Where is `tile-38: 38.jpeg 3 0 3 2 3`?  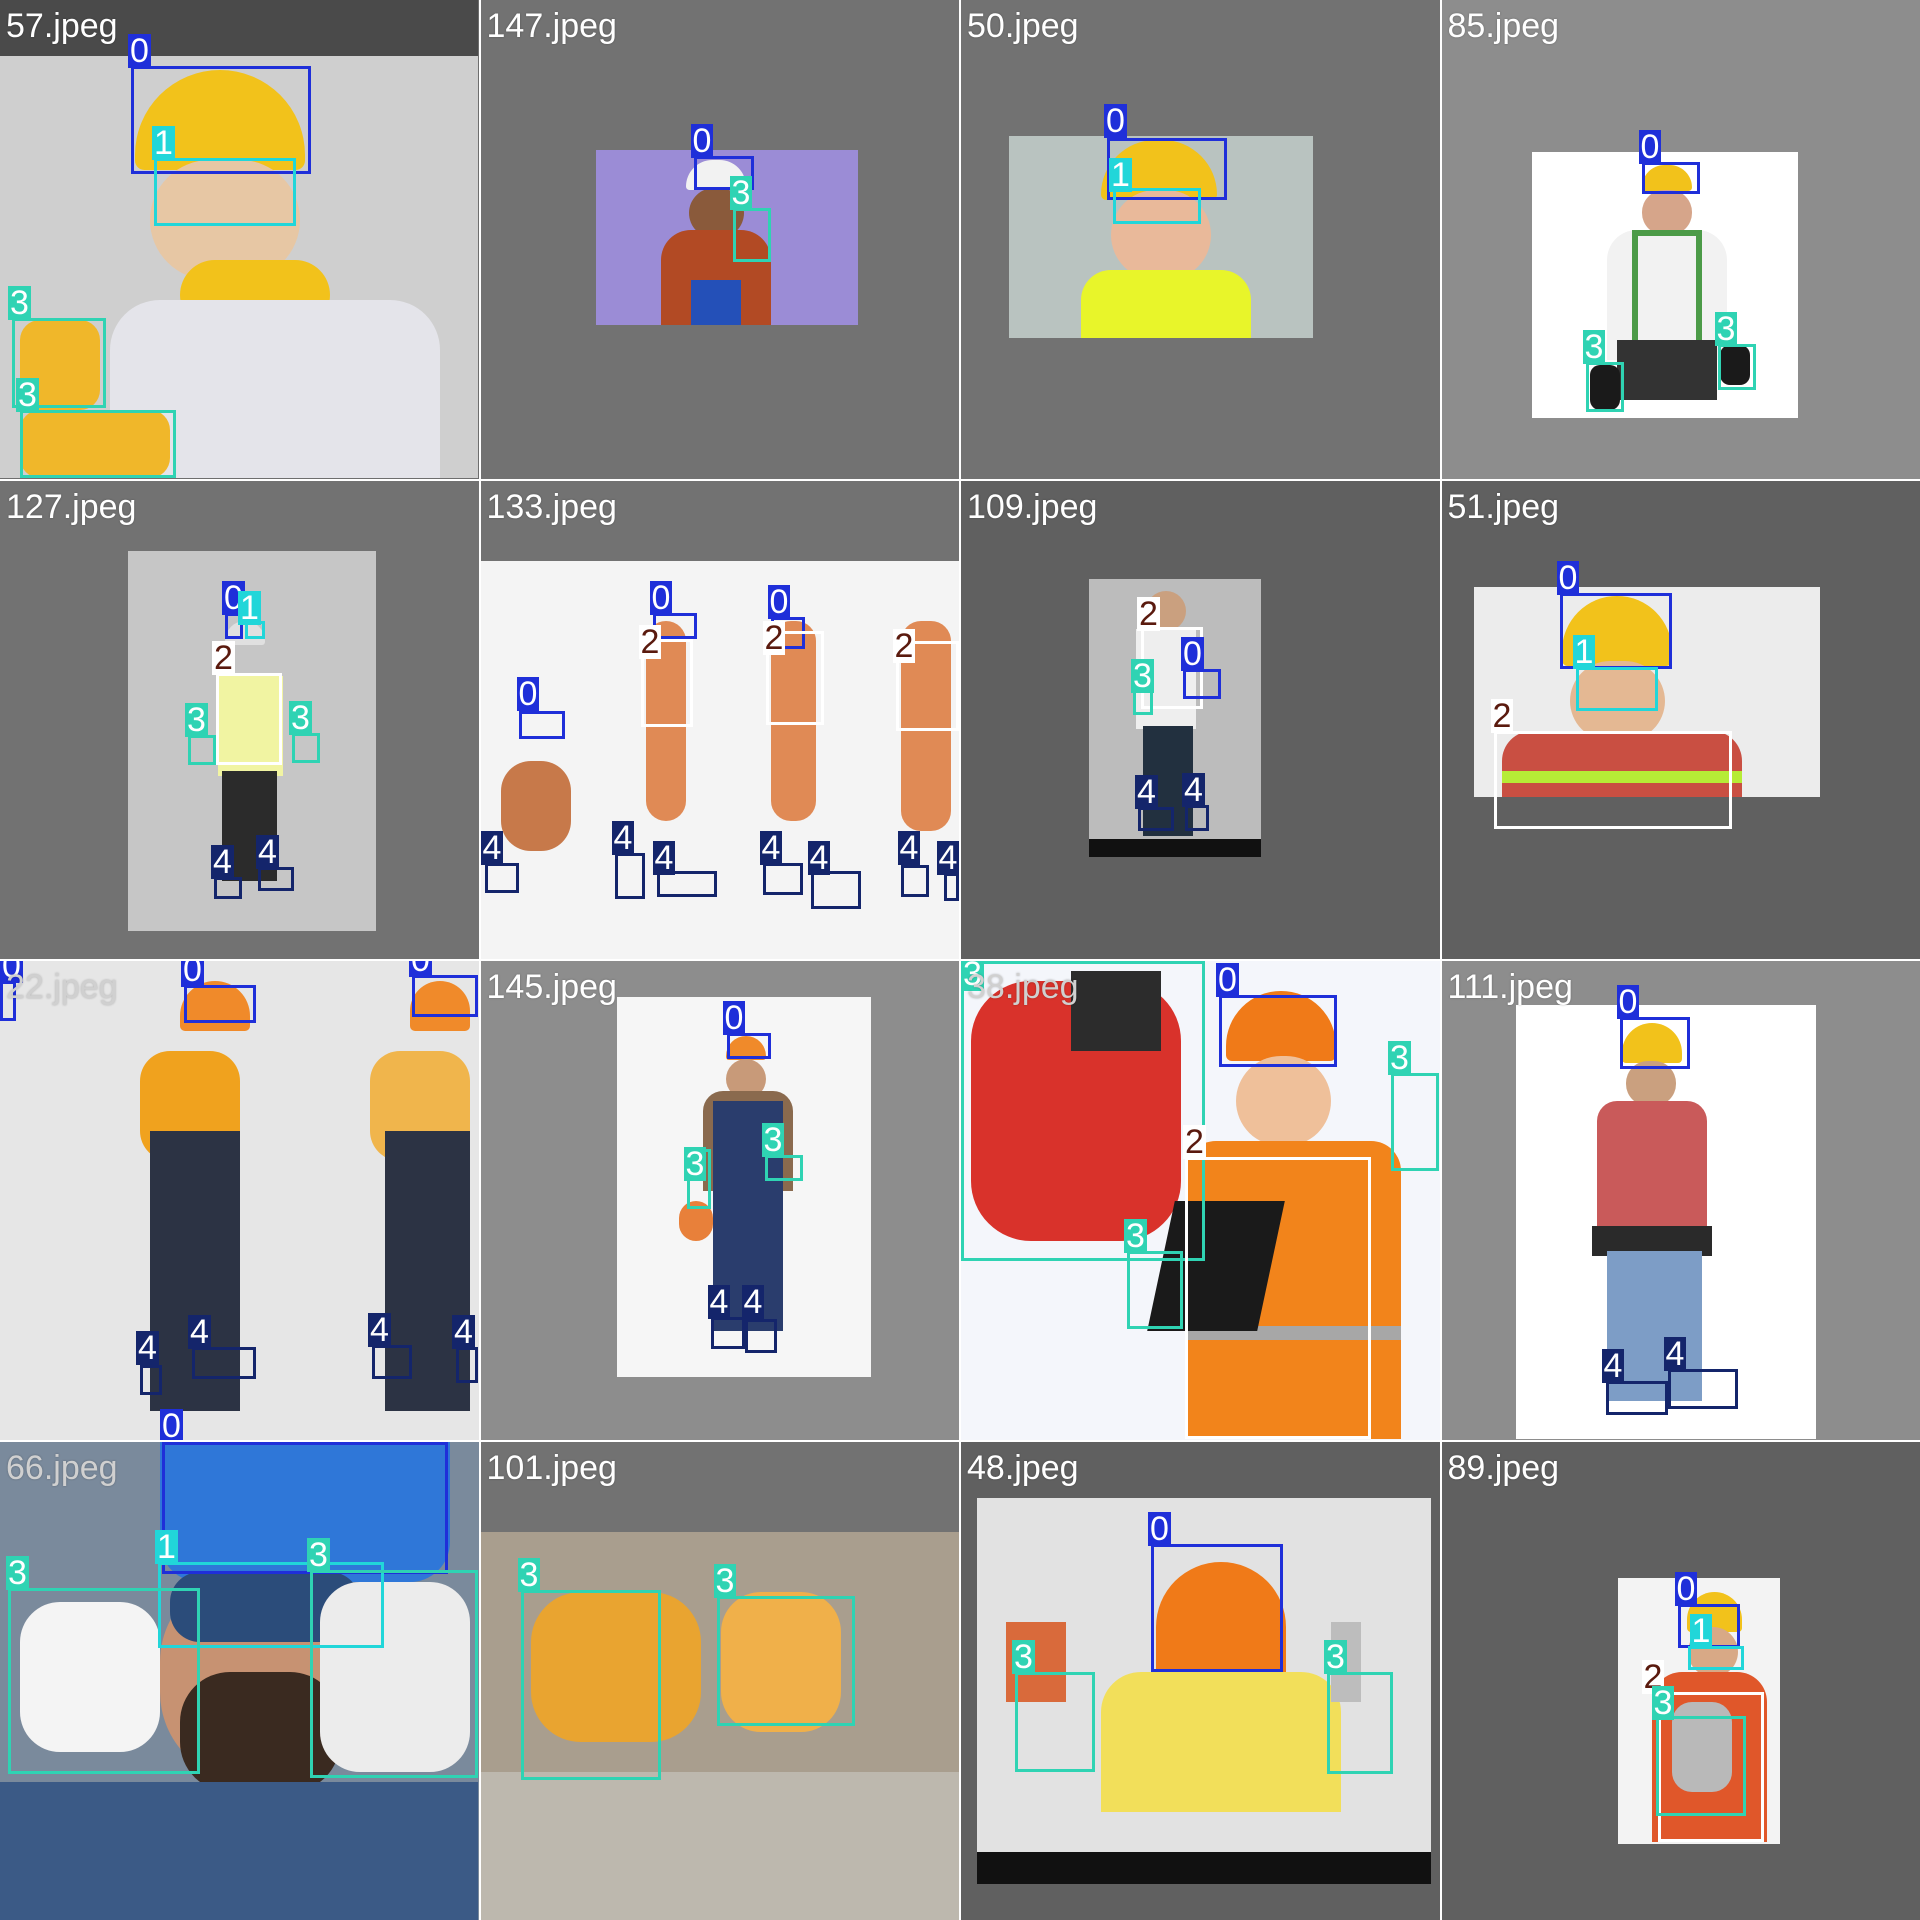
tile-38: 38.jpeg 3 0 3 2 3 is located at coordinates (1200, 1200).